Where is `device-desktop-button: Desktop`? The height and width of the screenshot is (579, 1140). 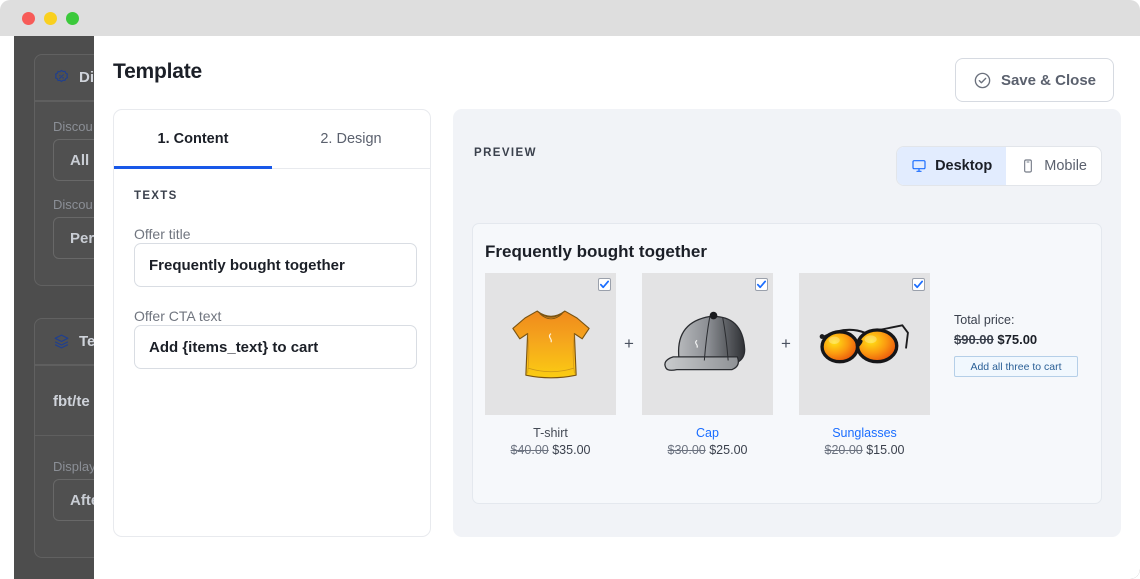
device-desktop-button: Desktop is located at coordinates (952, 166).